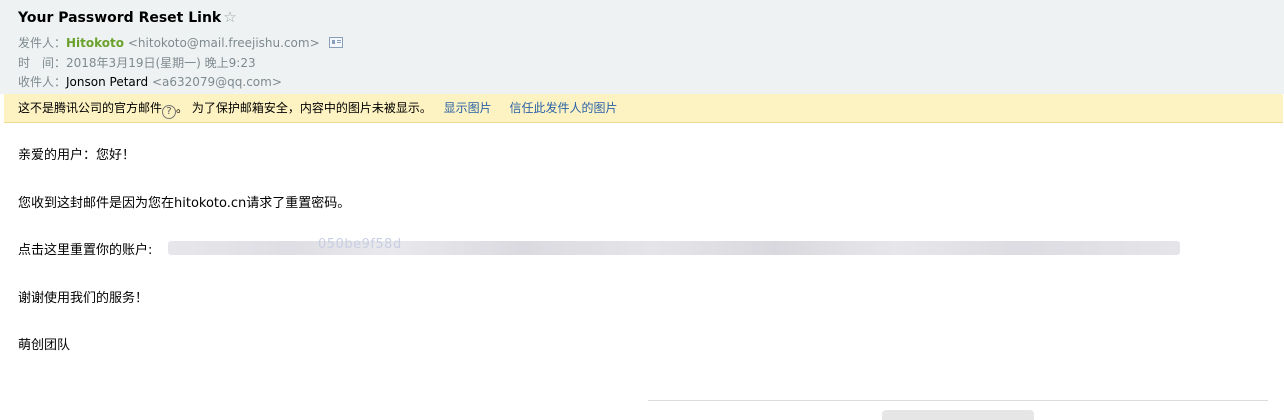 The height and width of the screenshot is (420, 1284). What do you see at coordinates (150, 81) in the screenshot?
I see `to-row: 收件人：Jonson Petard <a632079@qq.com>` at bounding box center [150, 81].